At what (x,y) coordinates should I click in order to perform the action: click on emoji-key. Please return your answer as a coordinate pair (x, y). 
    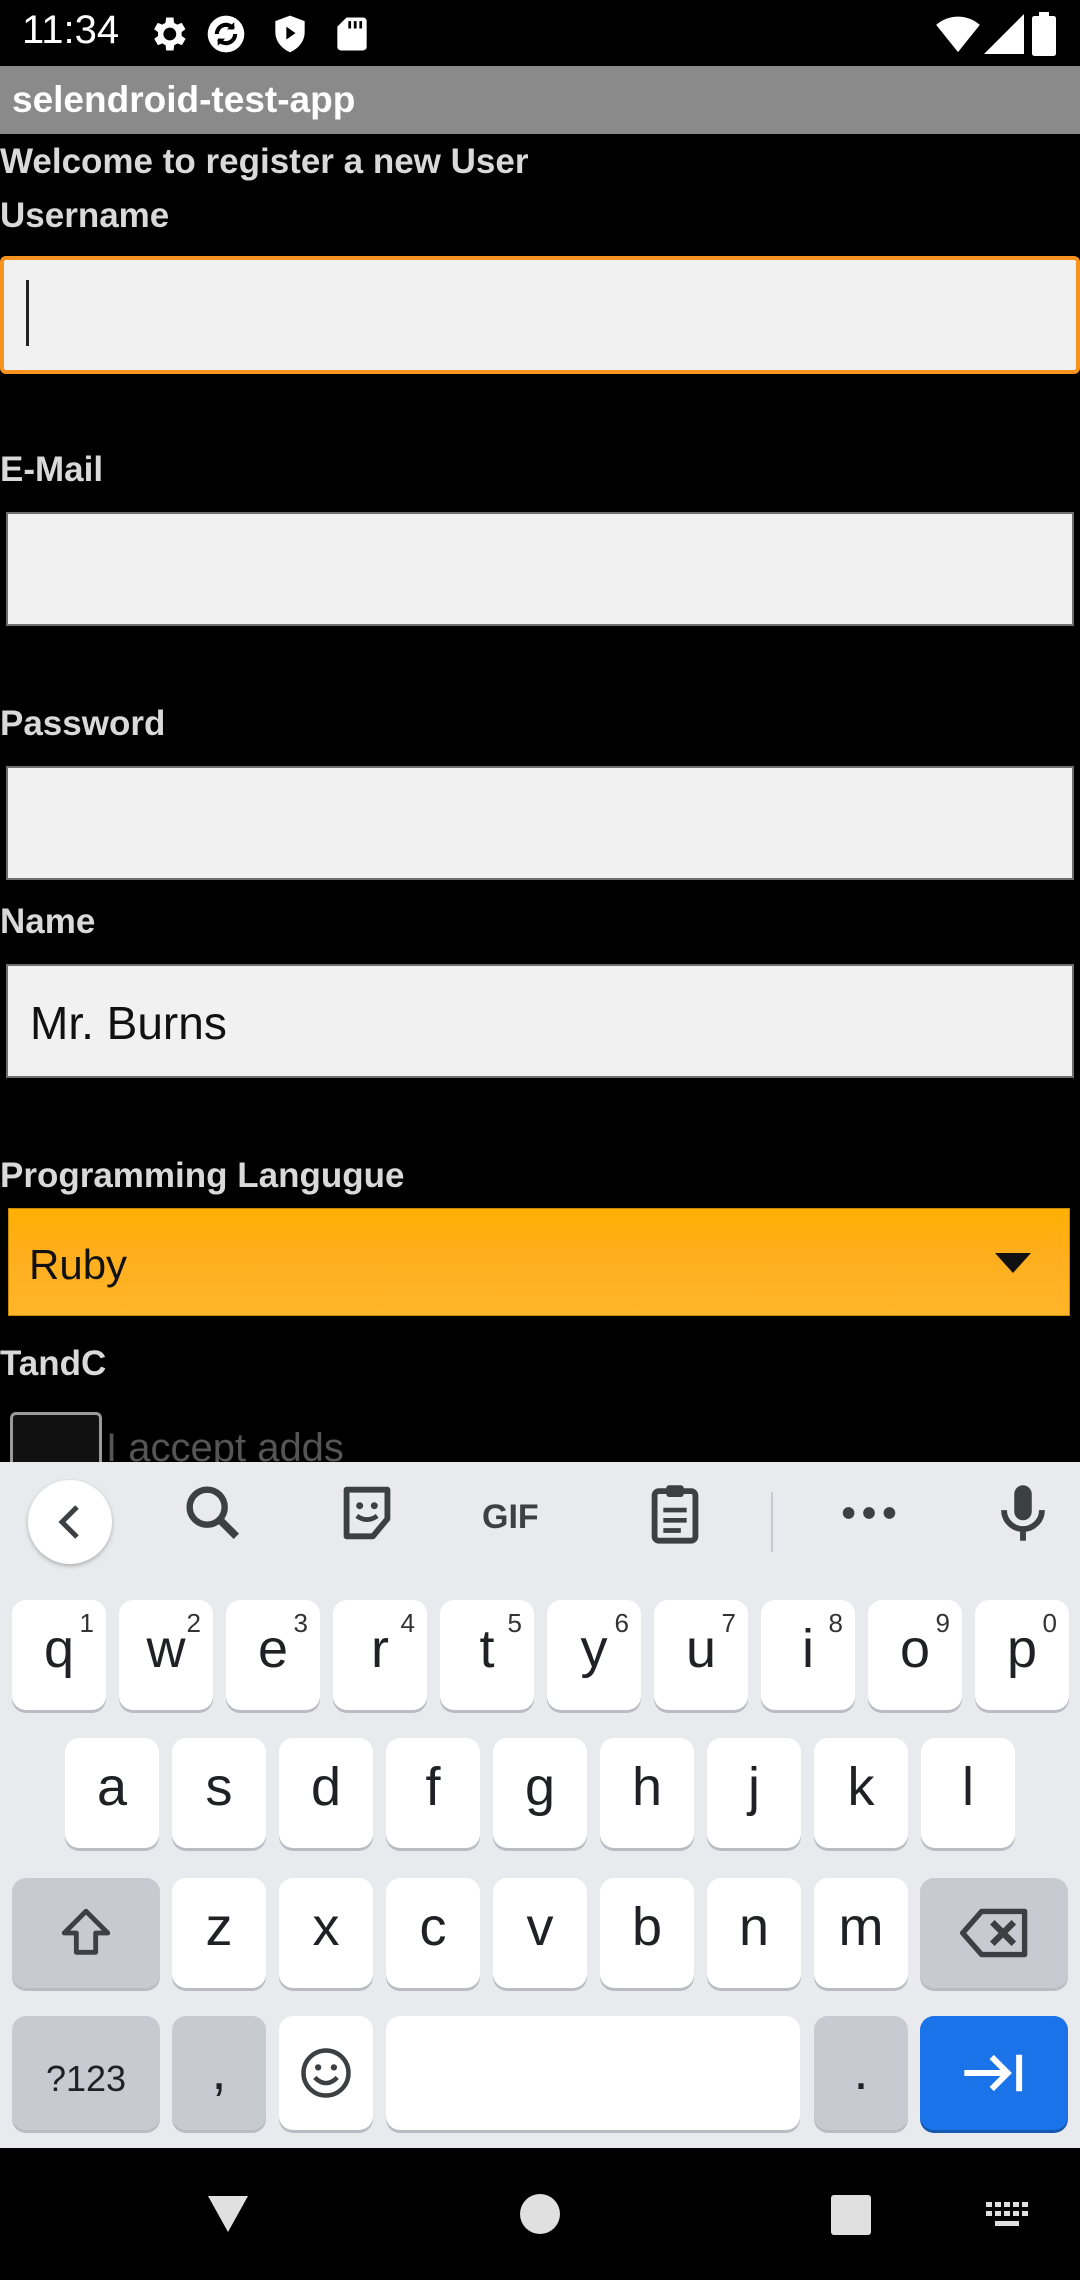
    Looking at the image, I should click on (326, 2073).